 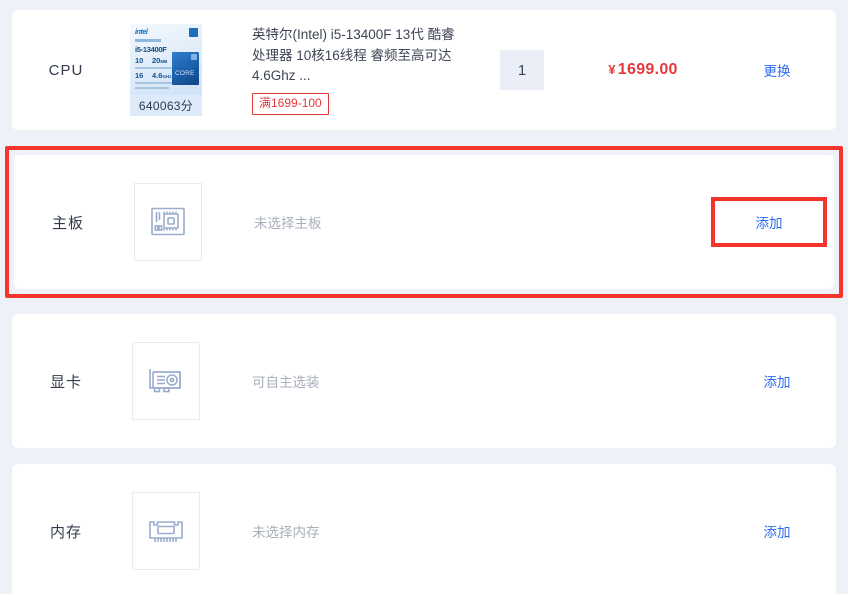 I want to click on add-button-motherboard: 添加, so click(x=769, y=222).